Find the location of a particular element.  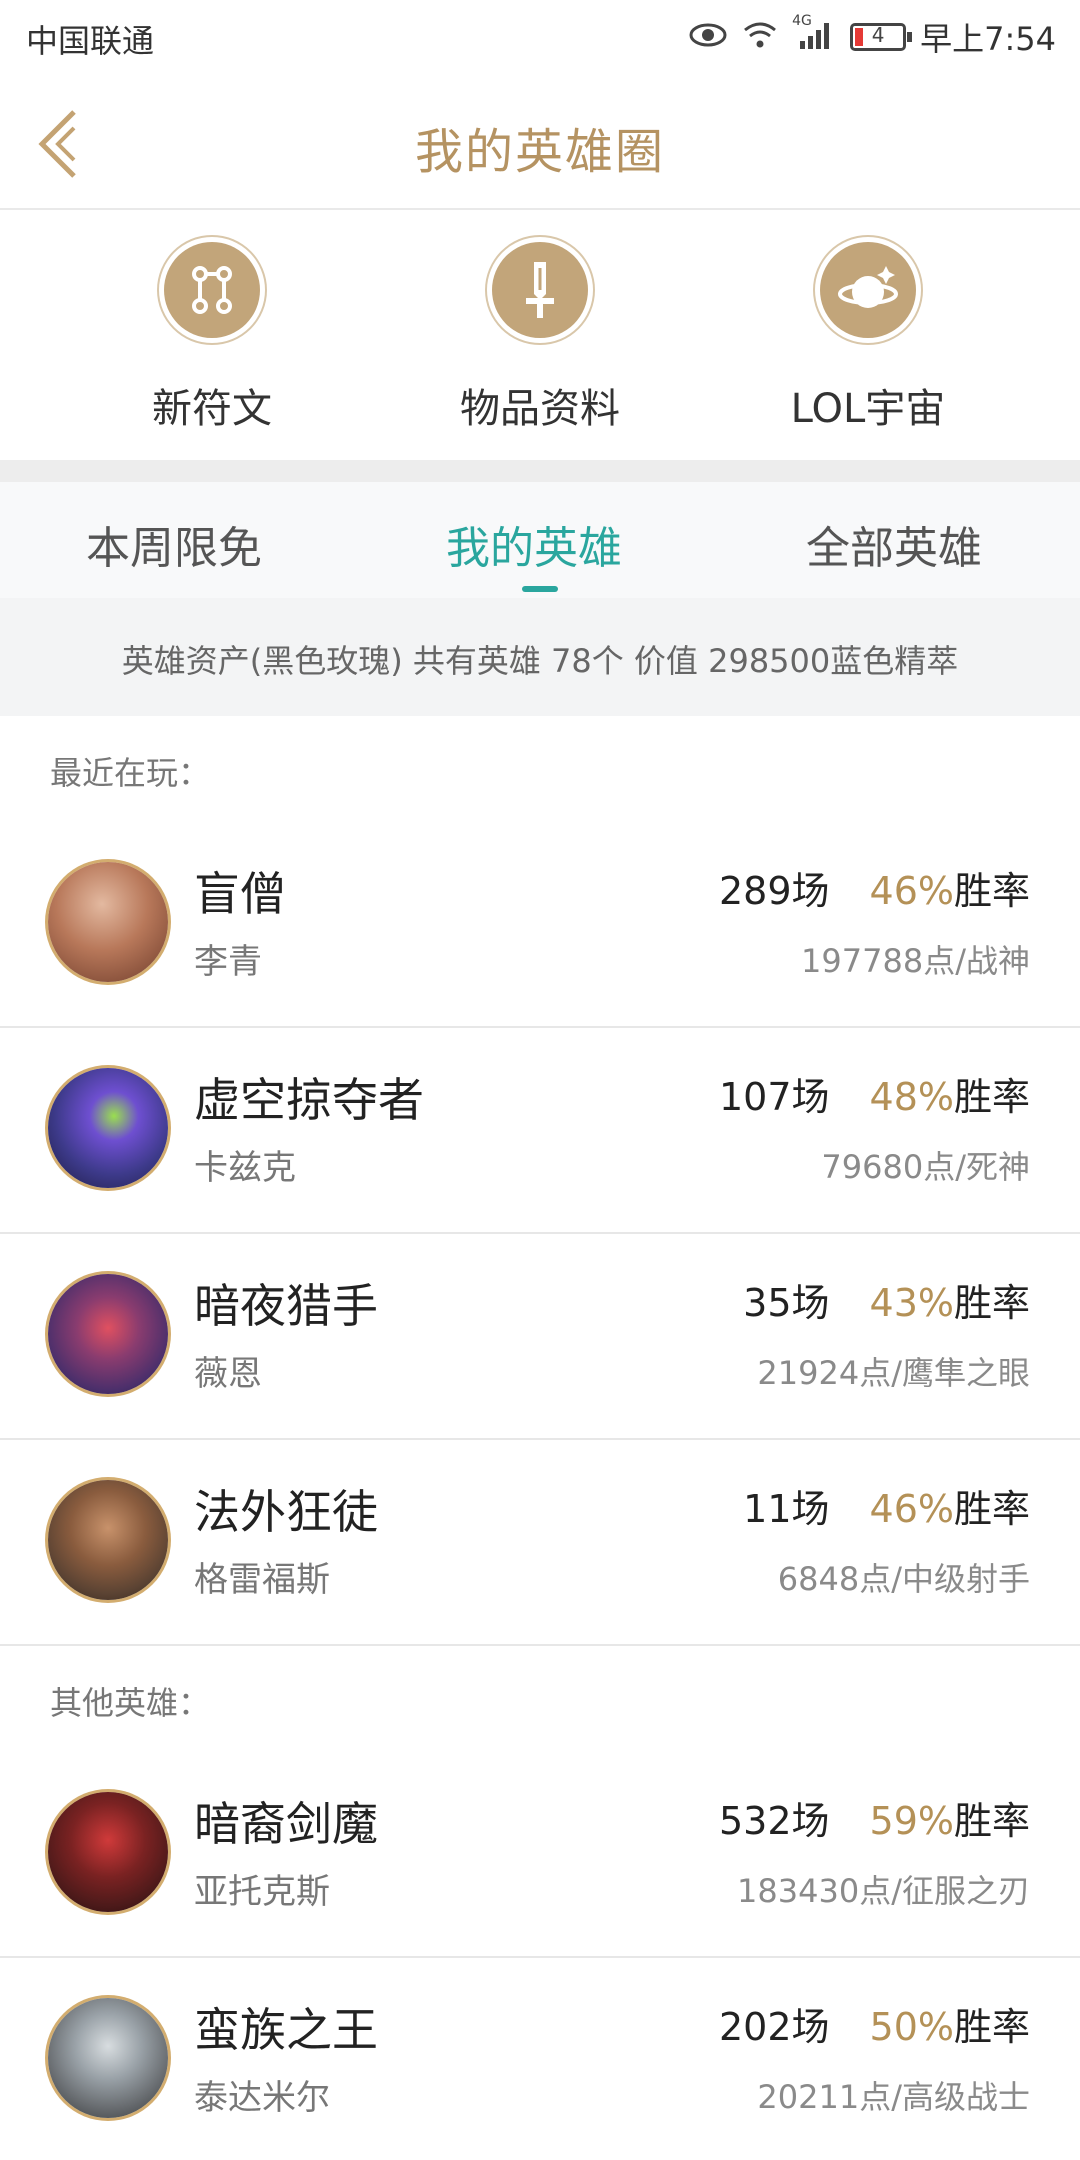

hero-alias: 卡兹克 is located at coordinates (245, 1168).